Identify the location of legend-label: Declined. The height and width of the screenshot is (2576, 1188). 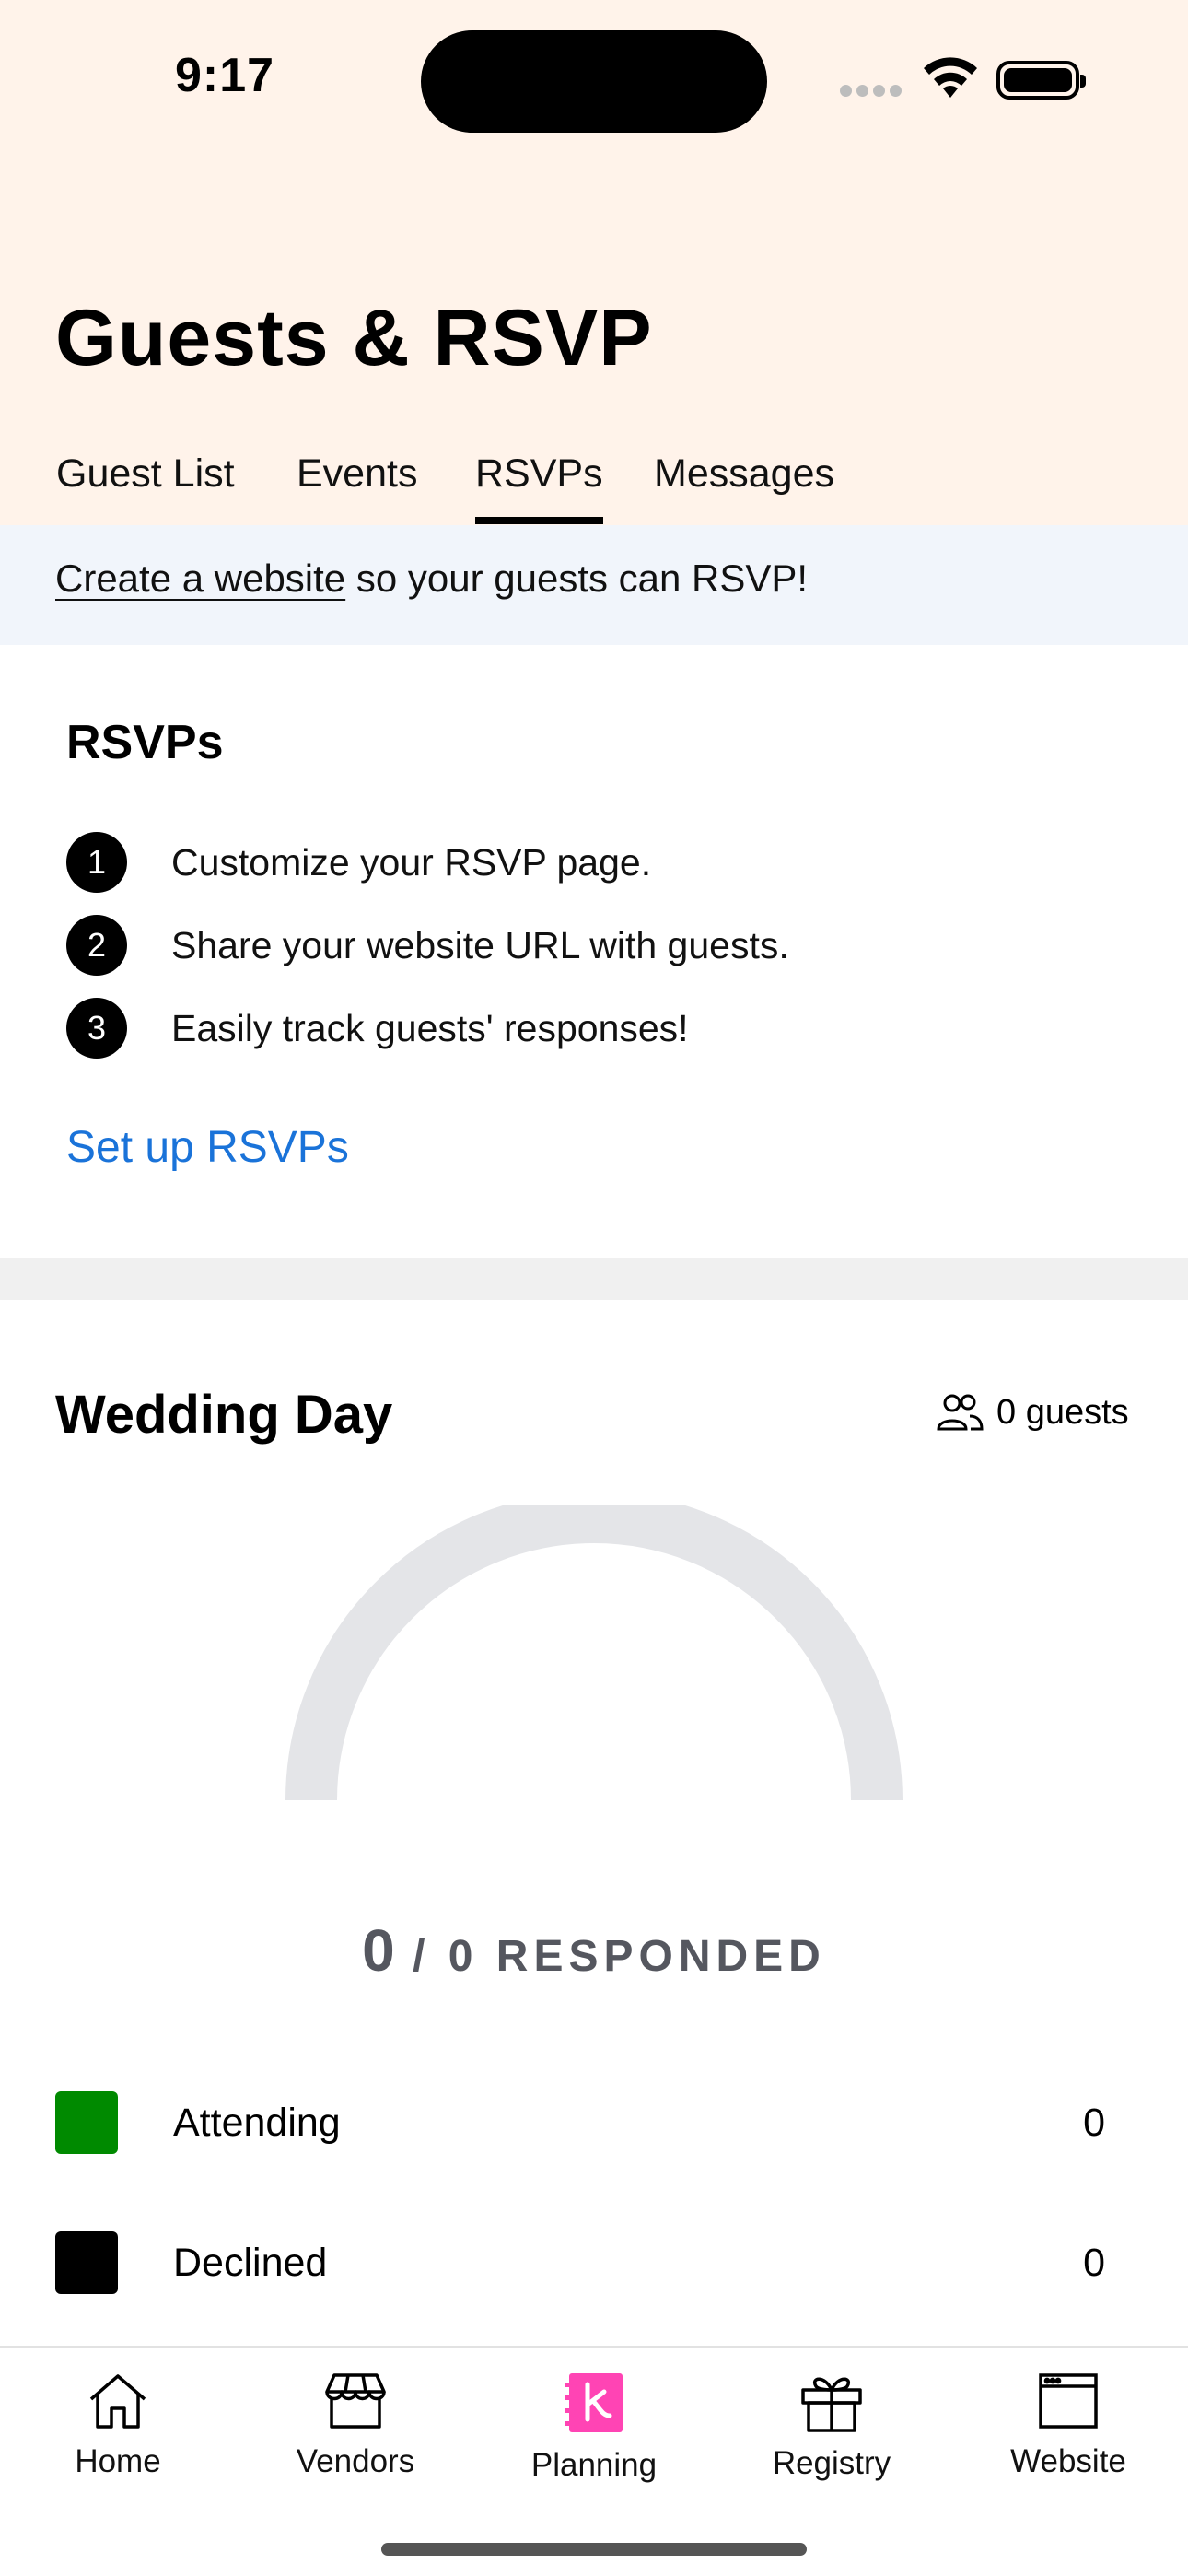
(250, 2263).